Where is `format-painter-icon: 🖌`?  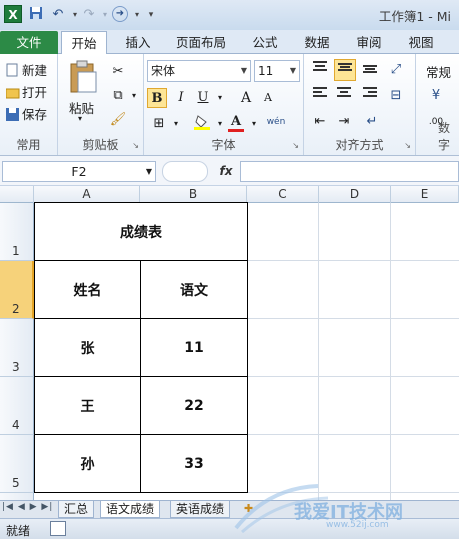
format-painter-icon: 🖌 is located at coordinates (118, 120).